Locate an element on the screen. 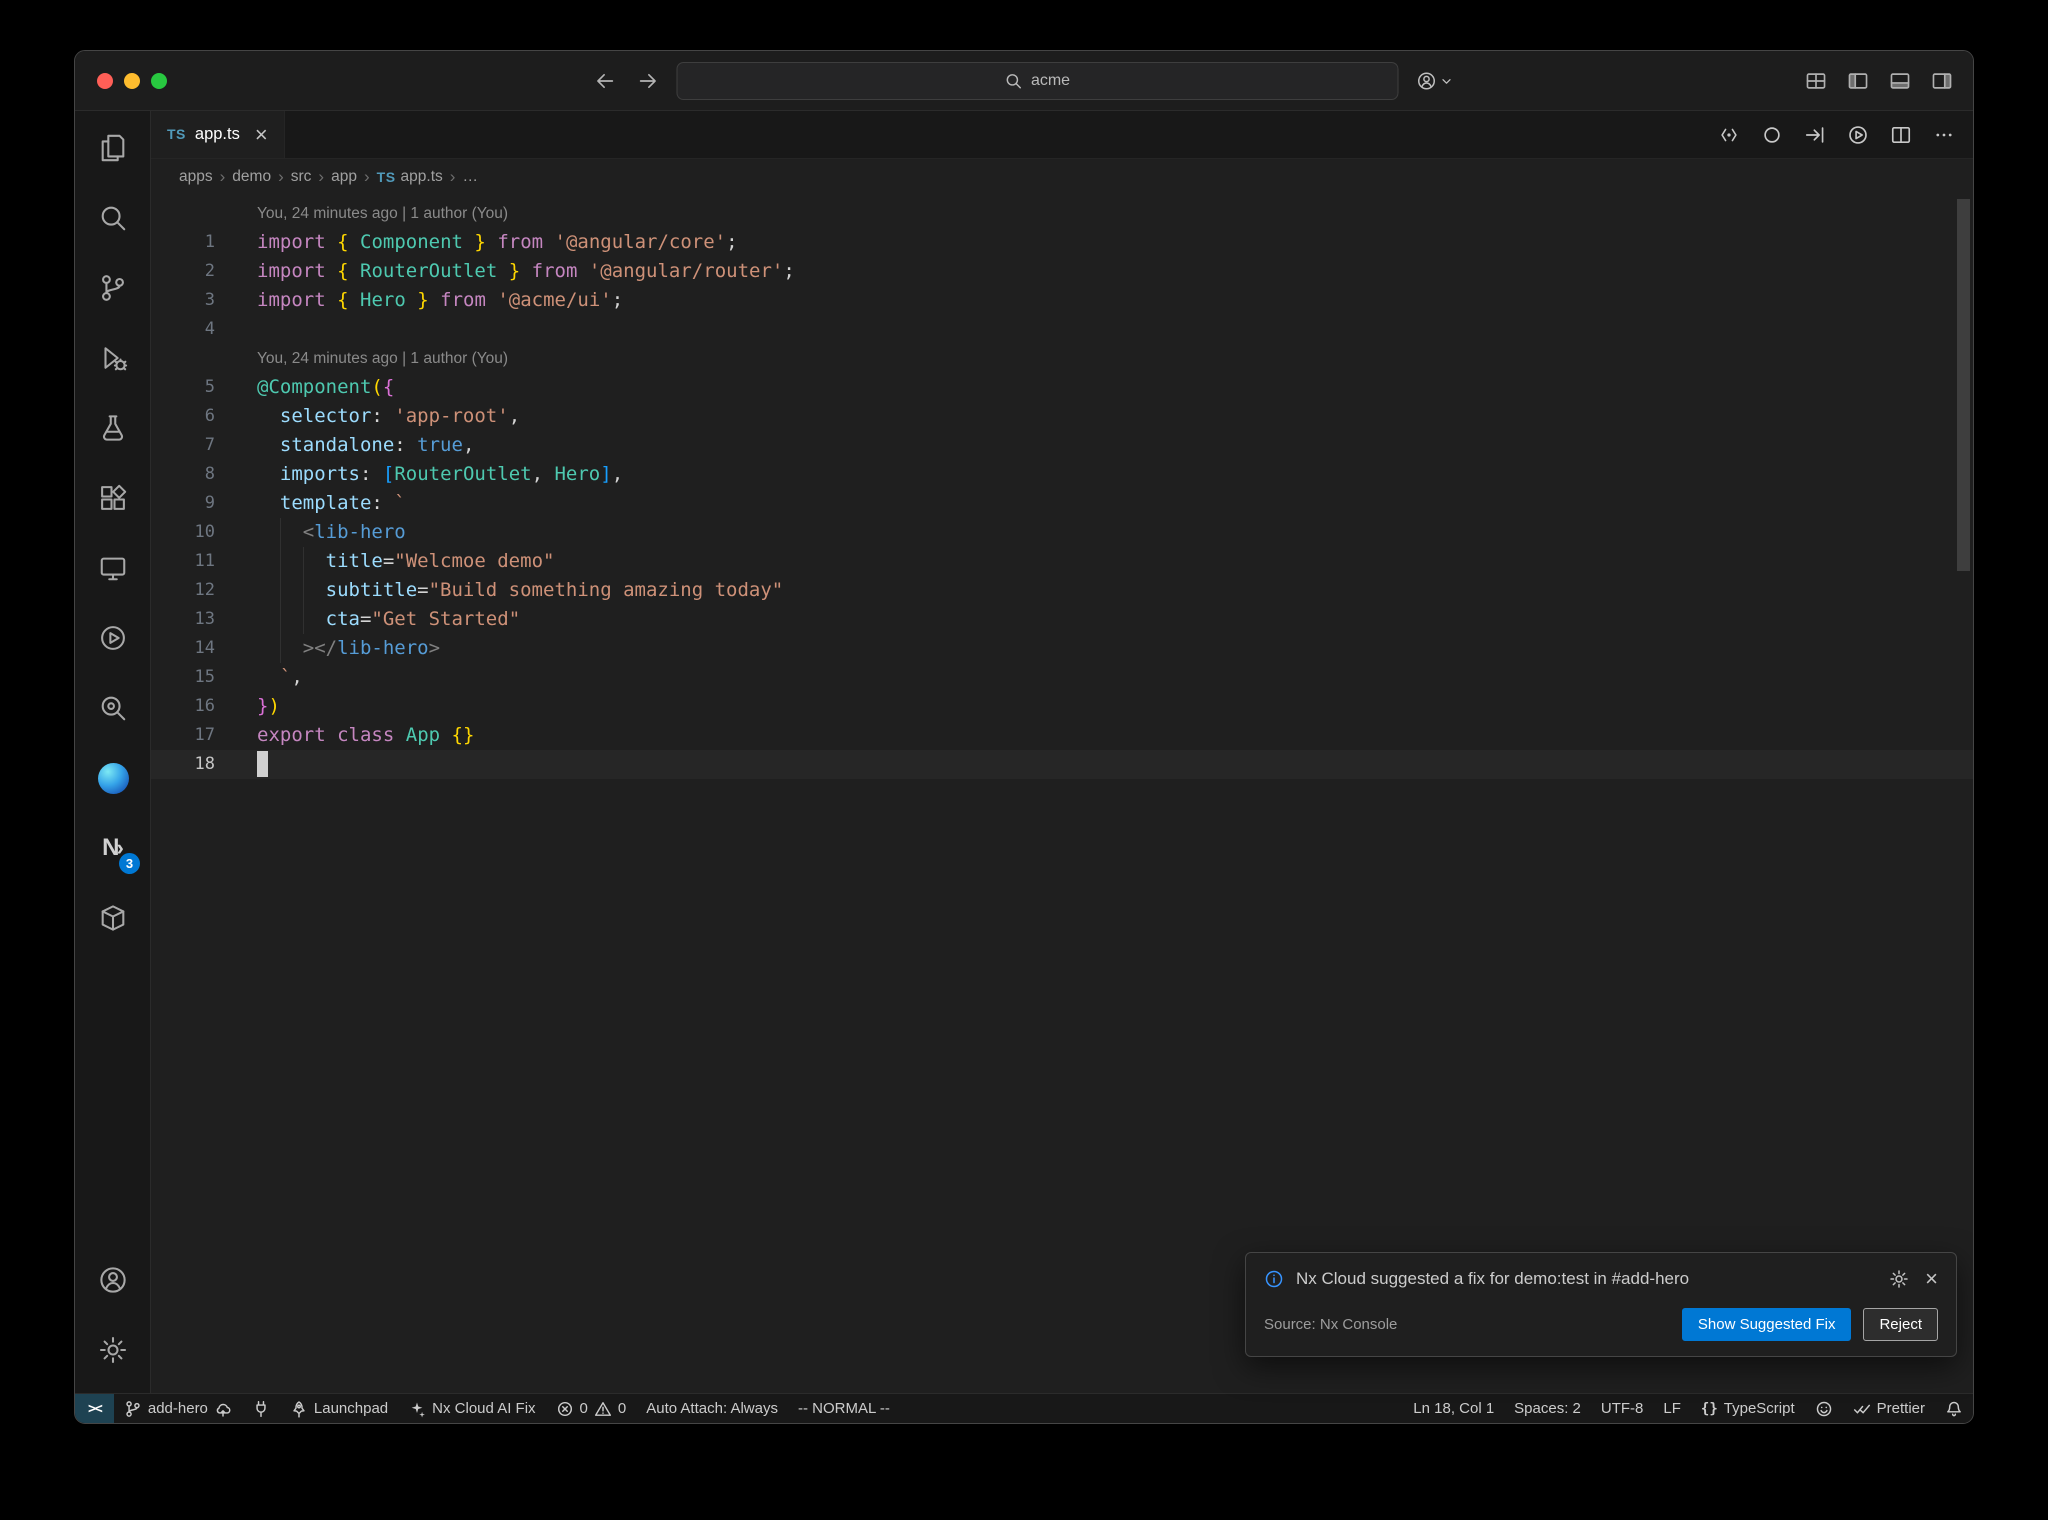 This screenshot has height=1520, width=2048. status-label: UTF-8 is located at coordinates (1622, 1408).